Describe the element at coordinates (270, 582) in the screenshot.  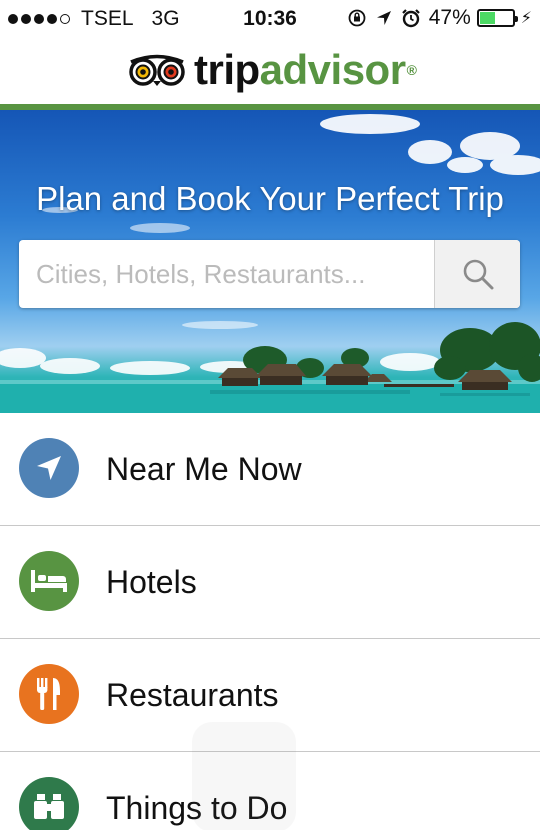
I see `menu-item-hotels: Hotels` at that location.